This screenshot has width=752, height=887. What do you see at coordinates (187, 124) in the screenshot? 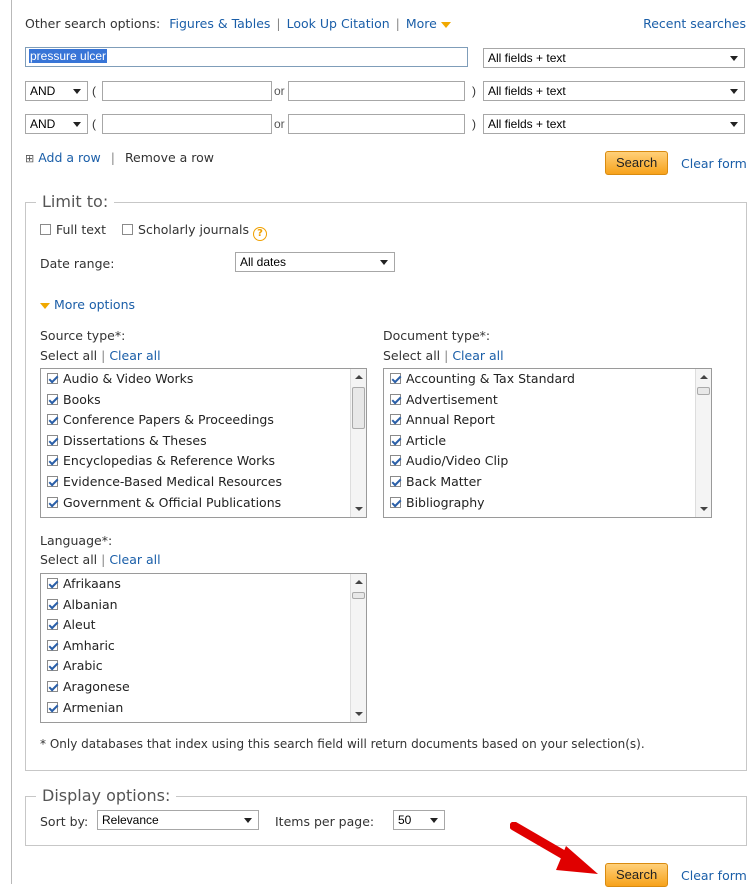
I see `search-input-row-3a` at bounding box center [187, 124].